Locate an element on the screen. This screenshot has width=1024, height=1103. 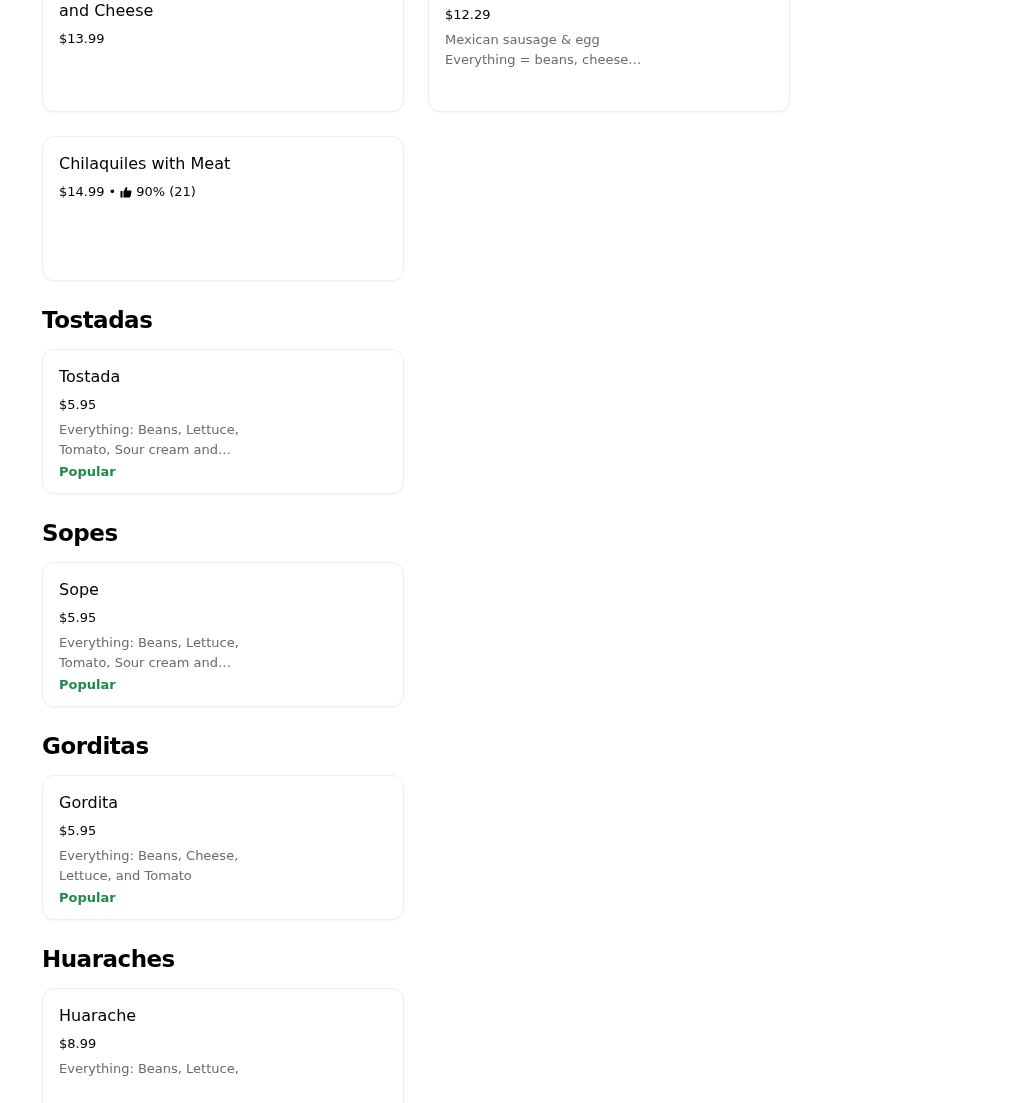
menu-item-card: Tostada $5.95 Everything: Beans, Lettuce, Tomato, Sour cream and… Popular is located at coordinates (223, 421).